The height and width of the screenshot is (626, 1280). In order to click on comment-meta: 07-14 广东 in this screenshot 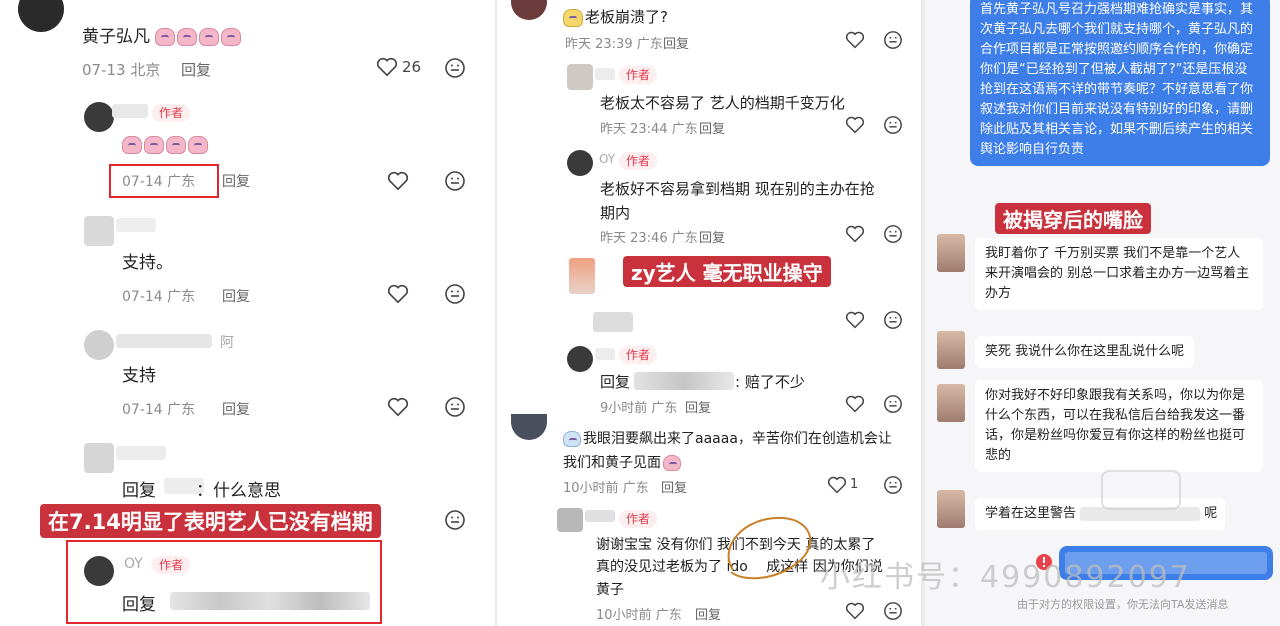, I will do `click(158, 181)`.